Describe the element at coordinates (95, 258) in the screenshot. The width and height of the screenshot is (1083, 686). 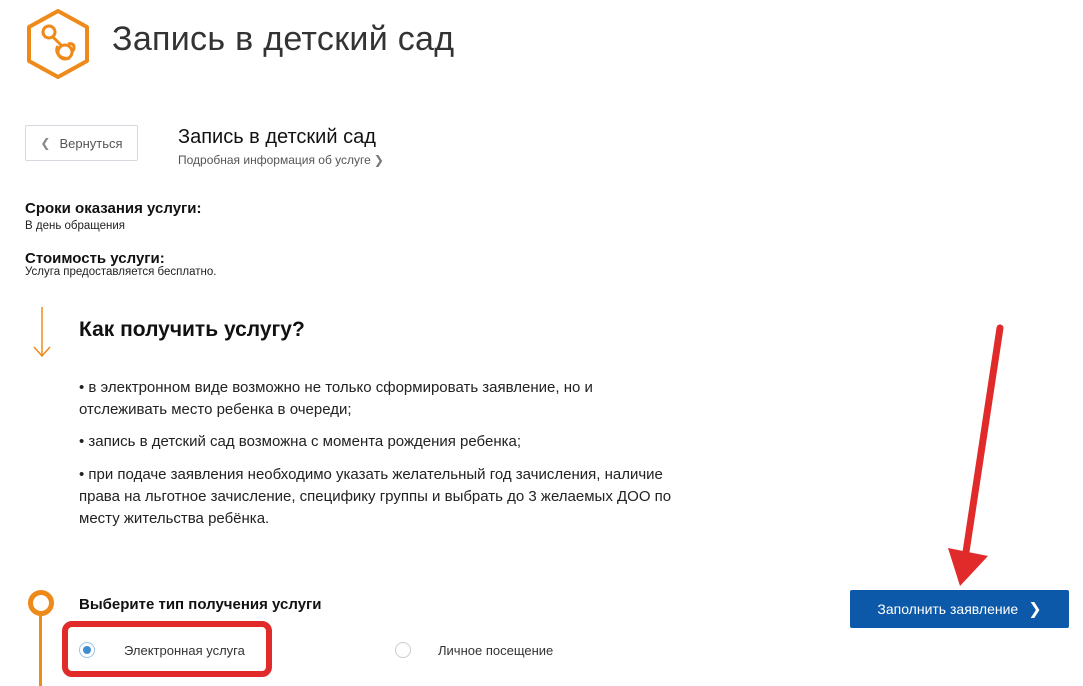
I see `cost-heading: Стоимость услуги:` at that location.